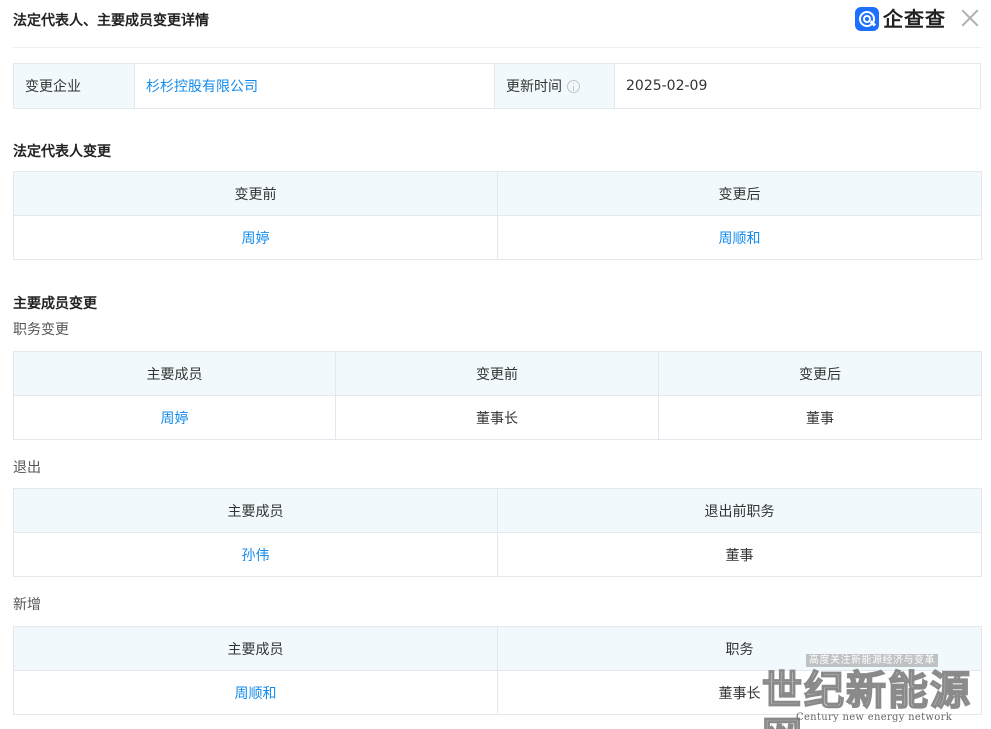  I want to click on company-label: 变更企业, so click(74, 86).